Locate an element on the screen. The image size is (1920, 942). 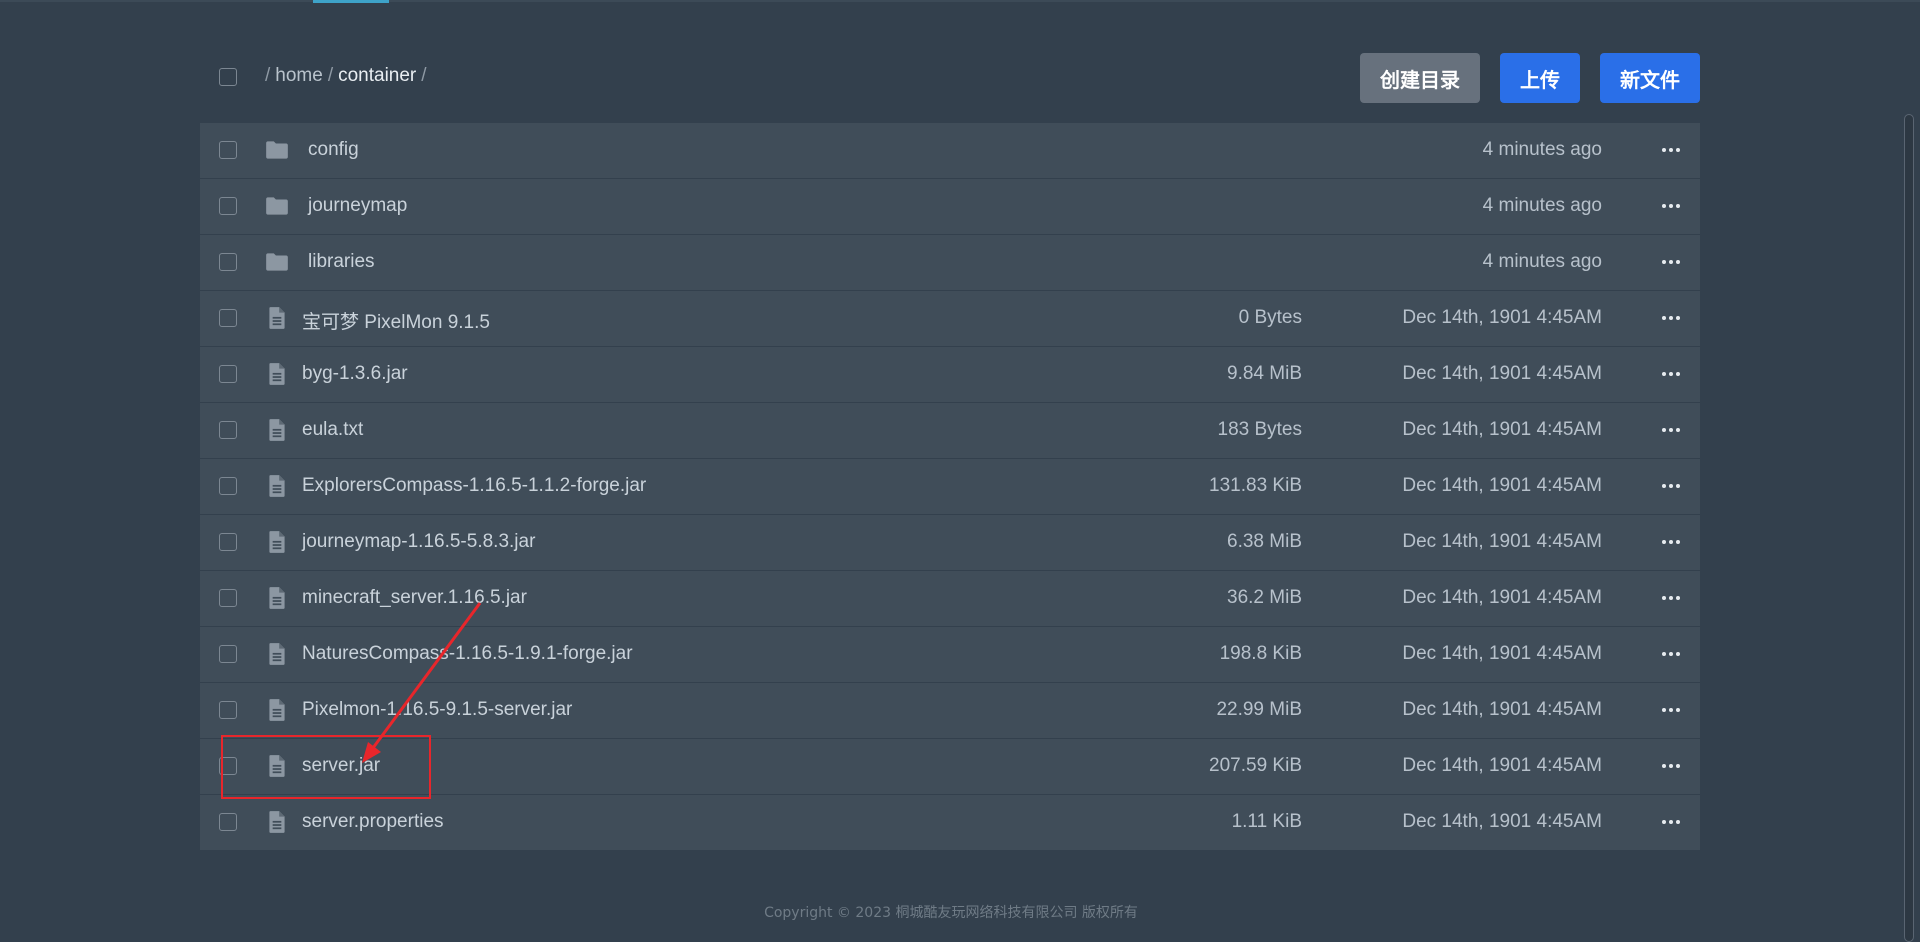
file-size: 22.99 MiB is located at coordinates (1259, 709).